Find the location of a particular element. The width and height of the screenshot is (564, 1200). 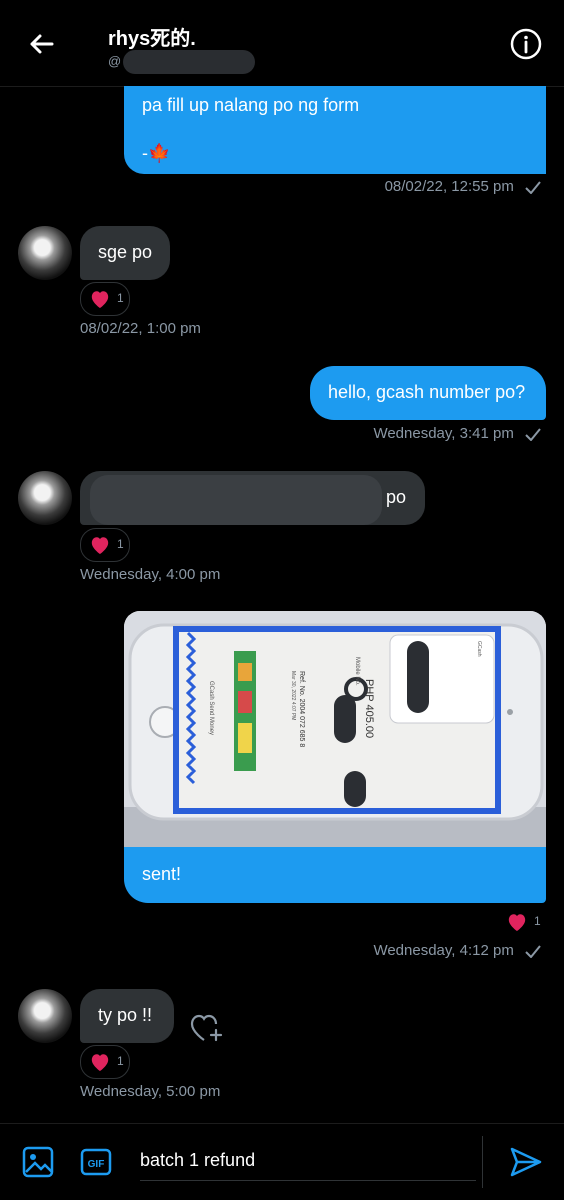

incoming-message-bubble: sge po is located at coordinates (125, 253).